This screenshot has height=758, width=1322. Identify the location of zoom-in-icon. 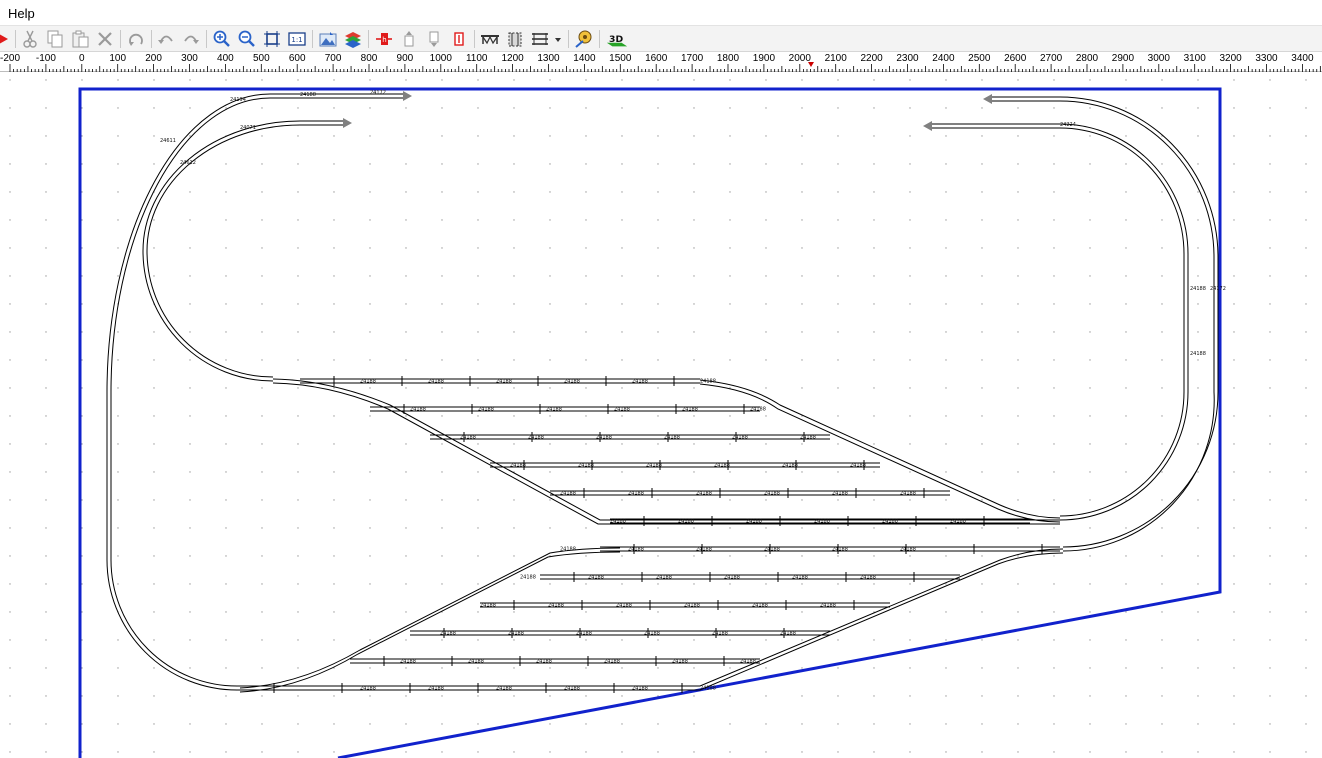
(222, 39).